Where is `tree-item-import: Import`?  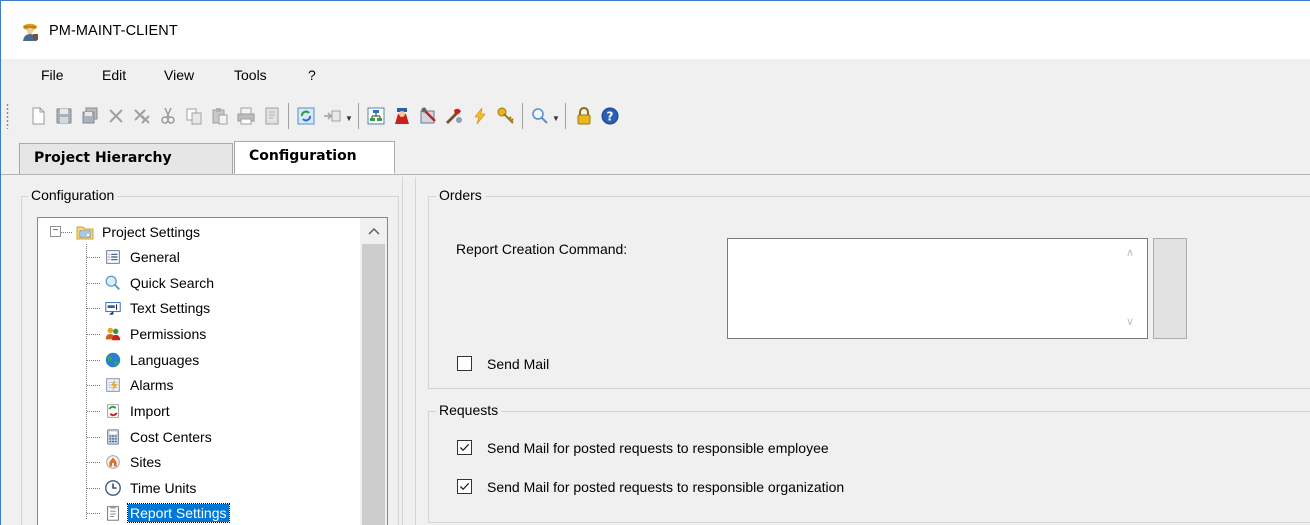
tree-item-import: Import is located at coordinates (137, 411).